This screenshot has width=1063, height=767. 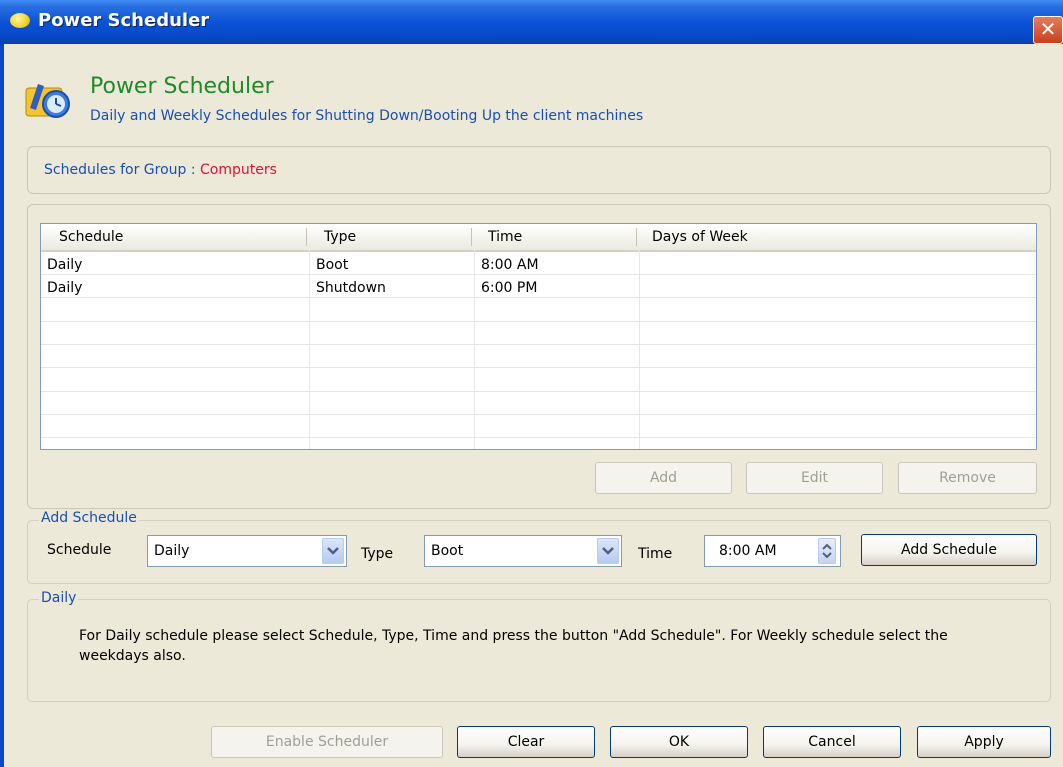 What do you see at coordinates (447, 551) in the screenshot?
I see `type-dropdown-value: Boot` at bounding box center [447, 551].